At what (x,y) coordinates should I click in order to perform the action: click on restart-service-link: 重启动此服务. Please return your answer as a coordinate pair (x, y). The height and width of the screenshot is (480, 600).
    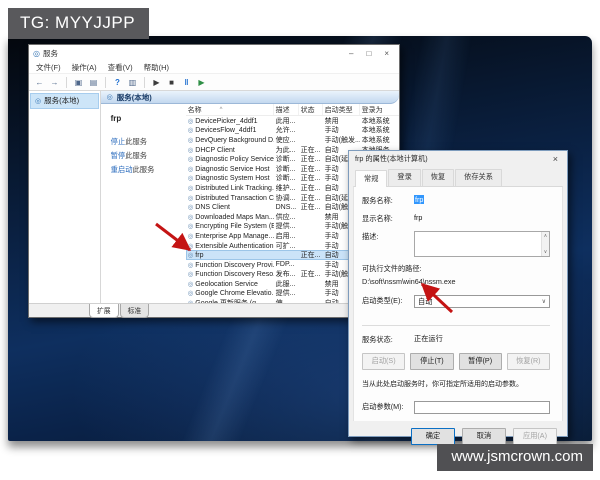
    Looking at the image, I should click on (145, 170).